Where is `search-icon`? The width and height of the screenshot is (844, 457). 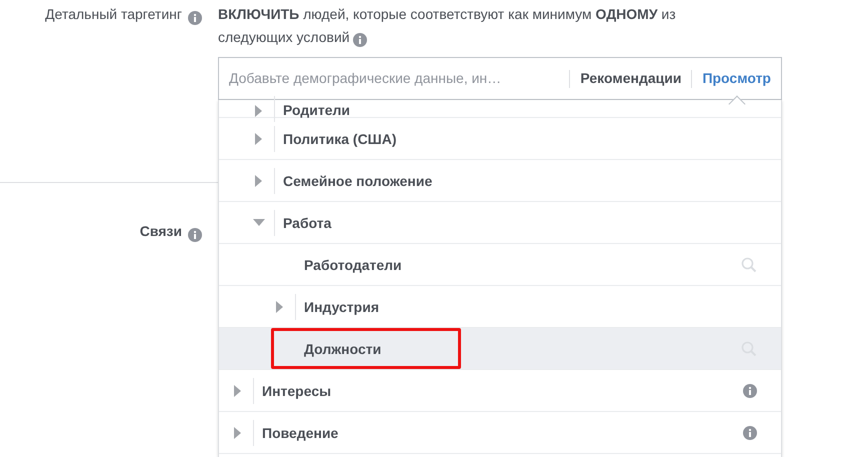
search-icon is located at coordinates (749, 264).